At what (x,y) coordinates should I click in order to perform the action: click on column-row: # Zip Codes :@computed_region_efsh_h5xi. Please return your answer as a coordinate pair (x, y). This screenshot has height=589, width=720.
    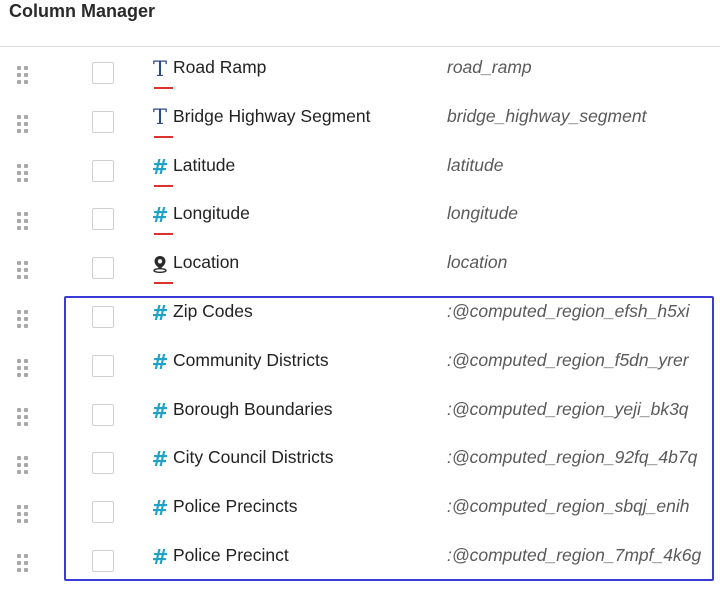
    Looking at the image, I should click on (360, 320).